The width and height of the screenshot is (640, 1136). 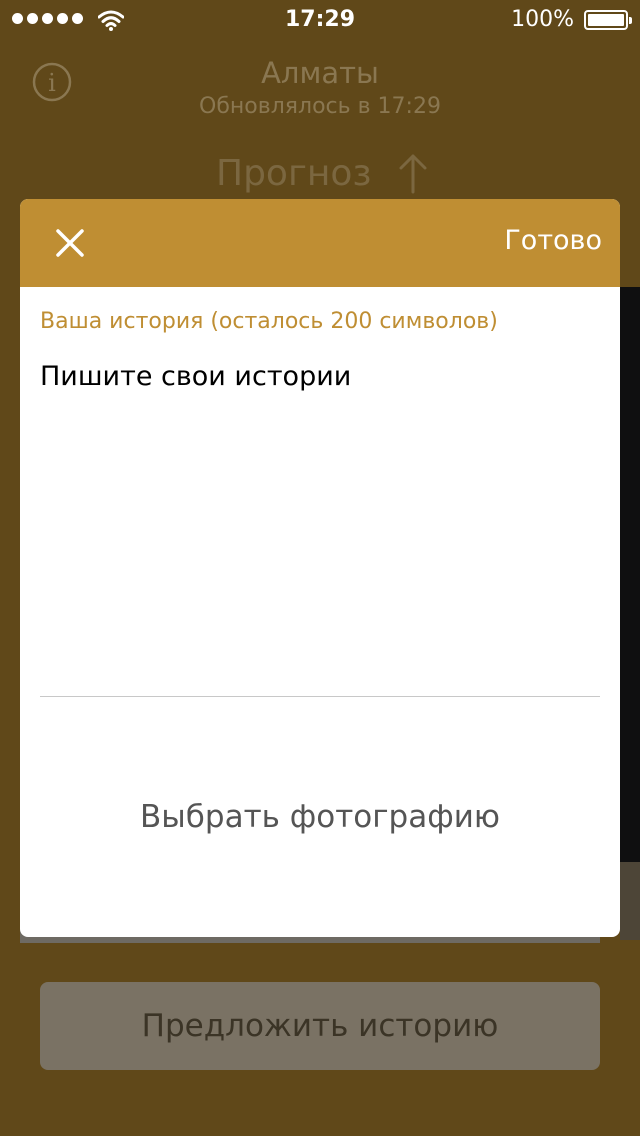 What do you see at coordinates (320, 243) in the screenshot?
I see `modal-header: Готово` at bounding box center [320, 243].